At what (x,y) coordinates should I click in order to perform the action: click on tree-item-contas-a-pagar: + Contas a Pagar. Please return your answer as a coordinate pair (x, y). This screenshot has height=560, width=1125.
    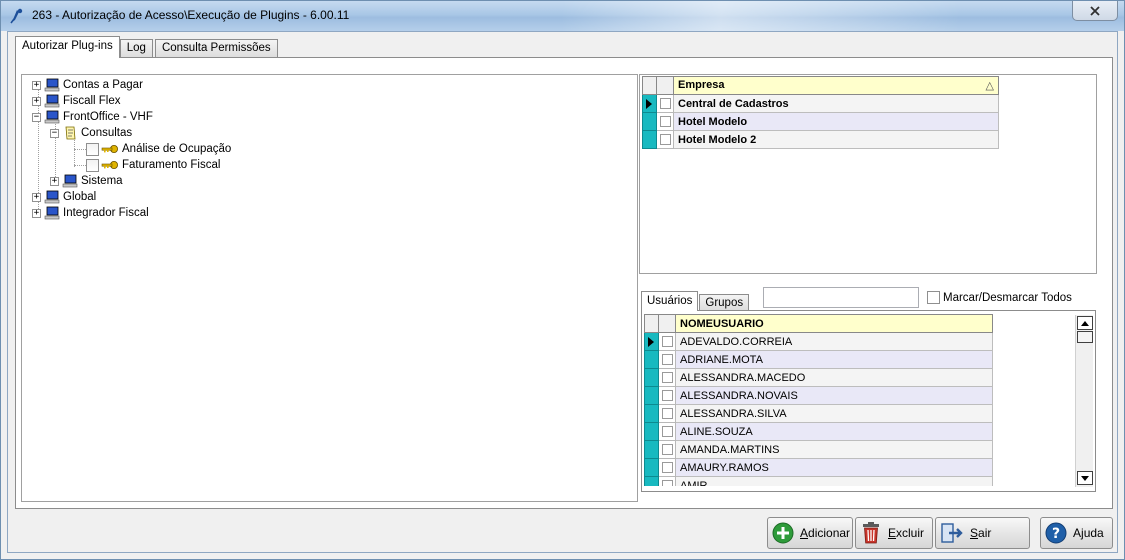
    Looking at the image, I should click on (87, 85).